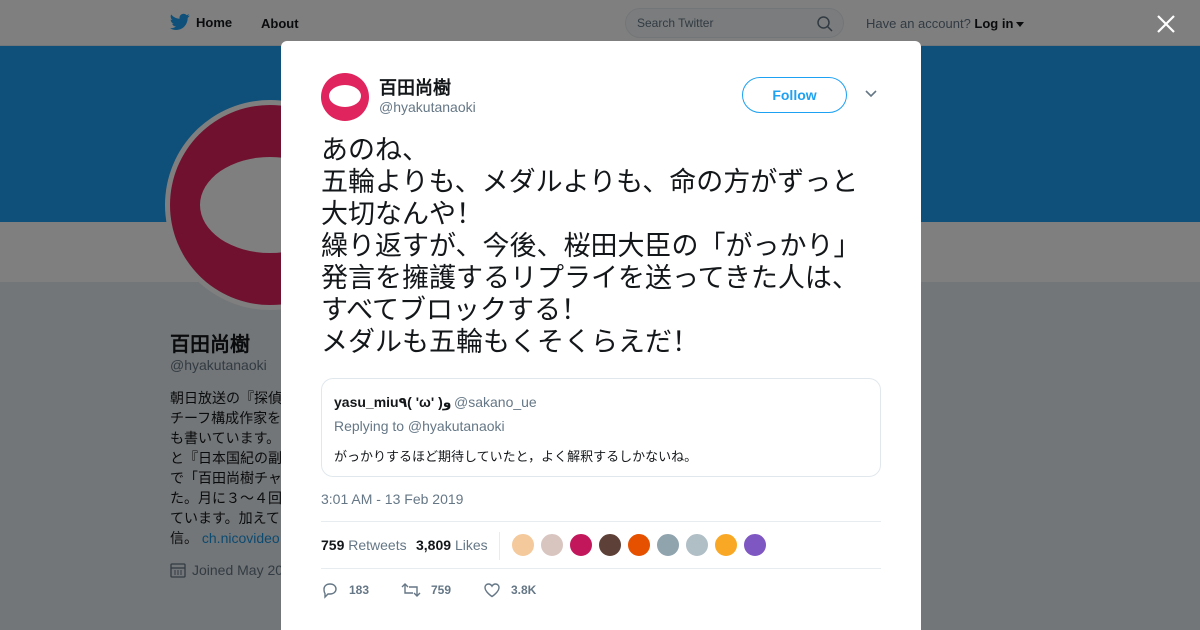 The width and height of the screenshot is (1200, 630). I want to click on liker-avatars, so click(639, 545).